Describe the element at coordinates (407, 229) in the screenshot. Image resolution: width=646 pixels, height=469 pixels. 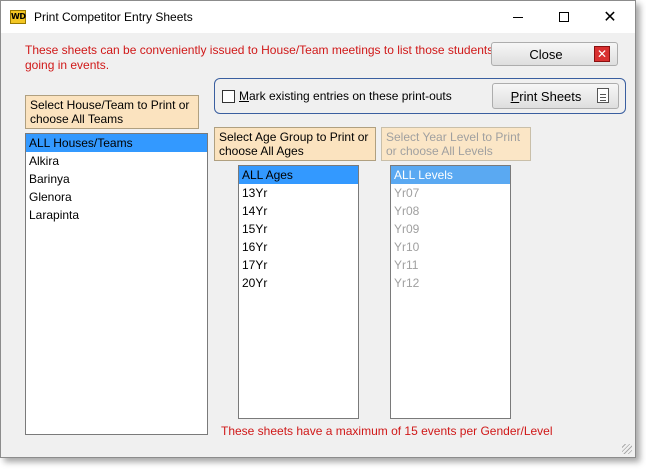
I see `year-list-item: Yr09` at that location.